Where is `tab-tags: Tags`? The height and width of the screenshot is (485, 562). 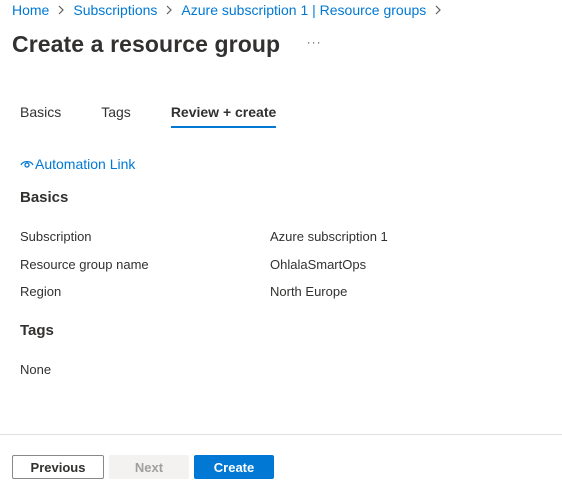 tab-tags: Tags is located at coordinates (116, 115).